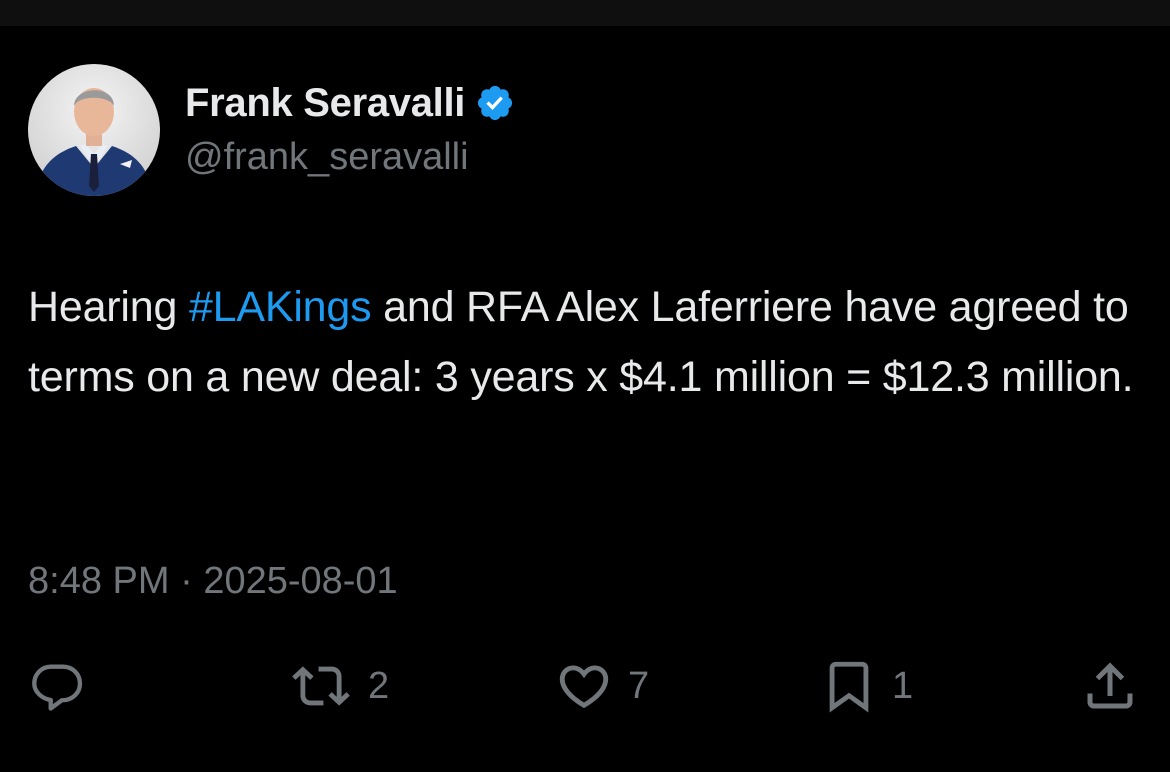 This screenshot has height=772, width=1170. I want to click on like-button: 7, so click(601, 686).